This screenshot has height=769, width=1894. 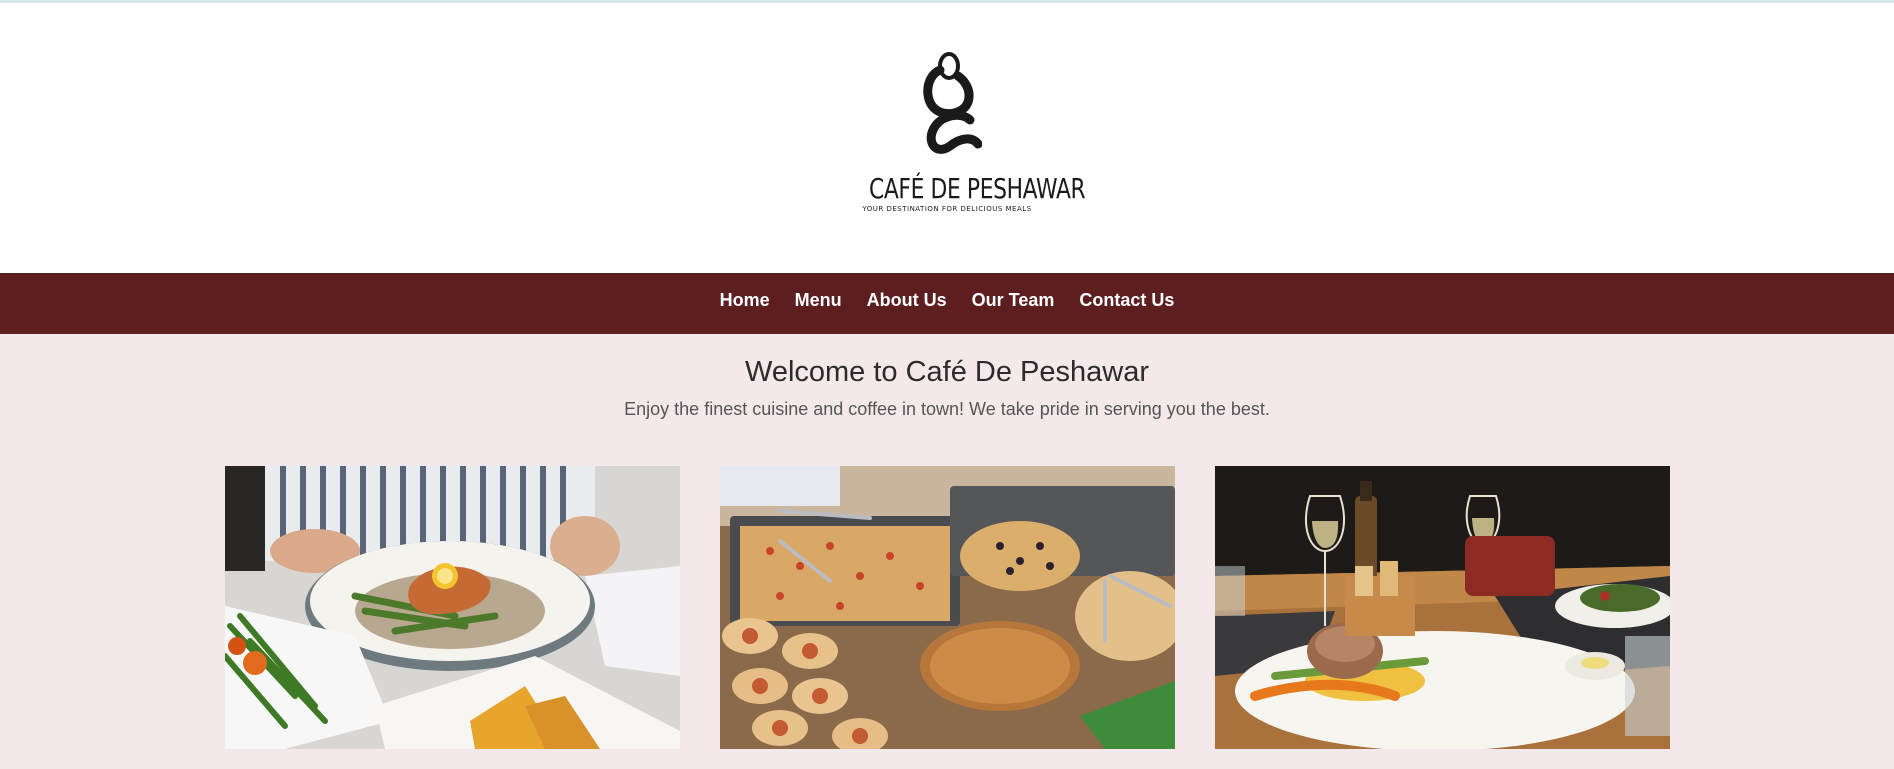 What do you see at coordinates (745, 300) in the screenshot?
I see `nav-item-home: Home` at bounding box center [745, 300].